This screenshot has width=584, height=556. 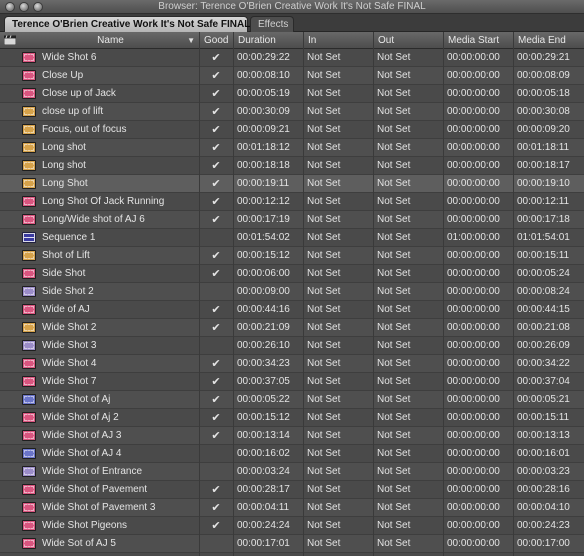 What do you see at coordinates (272, 24) in the screenshot?
I see `tab-effects: Effects` at bounding box center [272, 24].